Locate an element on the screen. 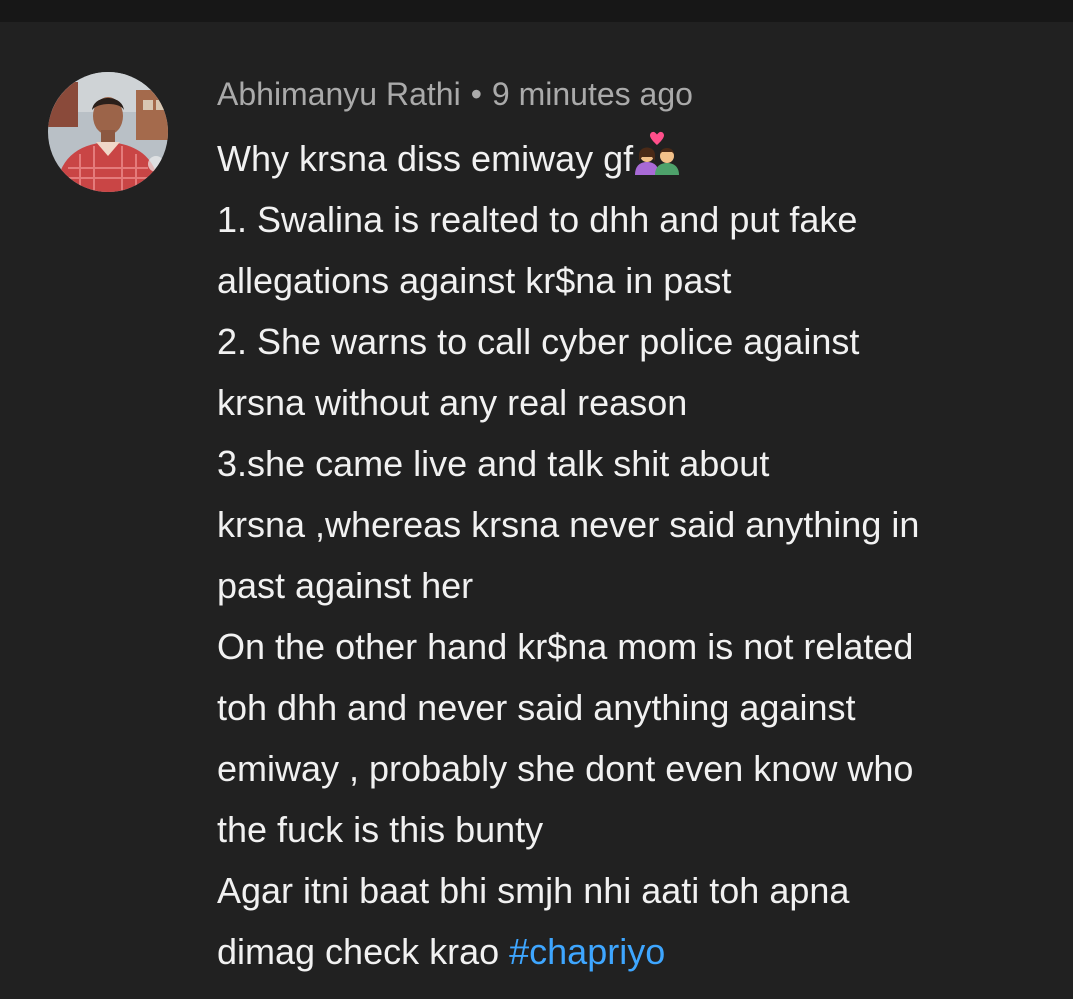 The width and height of the screenshot is (1073, 999). timestamp: 9 minutes ago is located at coordinates (592, 94).